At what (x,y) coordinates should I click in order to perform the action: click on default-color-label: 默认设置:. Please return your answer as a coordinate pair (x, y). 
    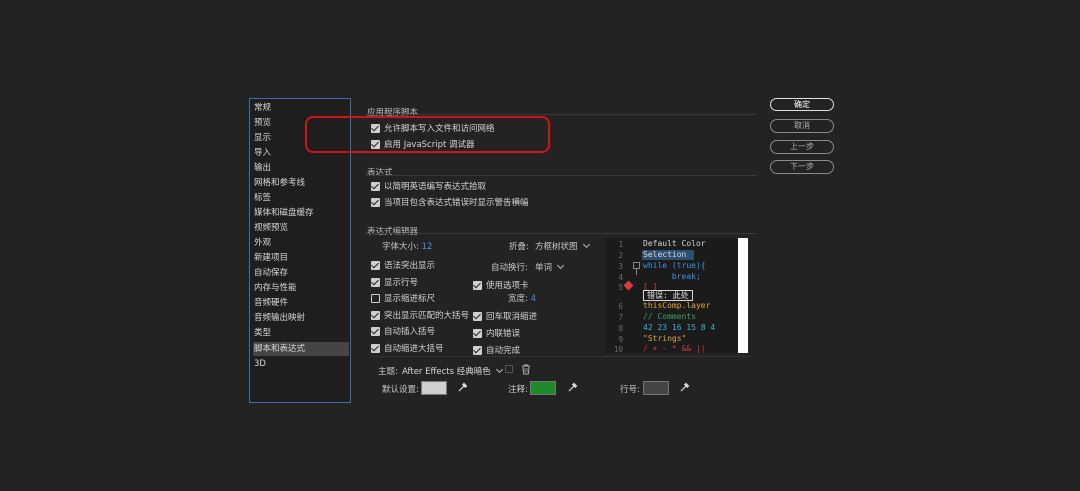
    Looking at the image, I should click on (400, 390).